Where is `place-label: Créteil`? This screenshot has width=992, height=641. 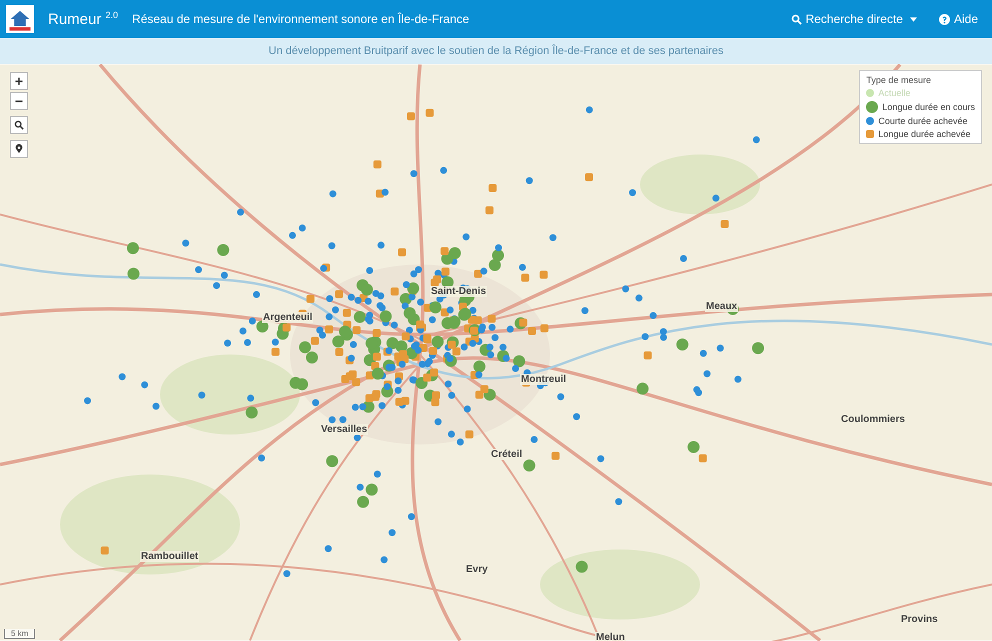
place-label: Créteil is located at coordinates (507, 454).